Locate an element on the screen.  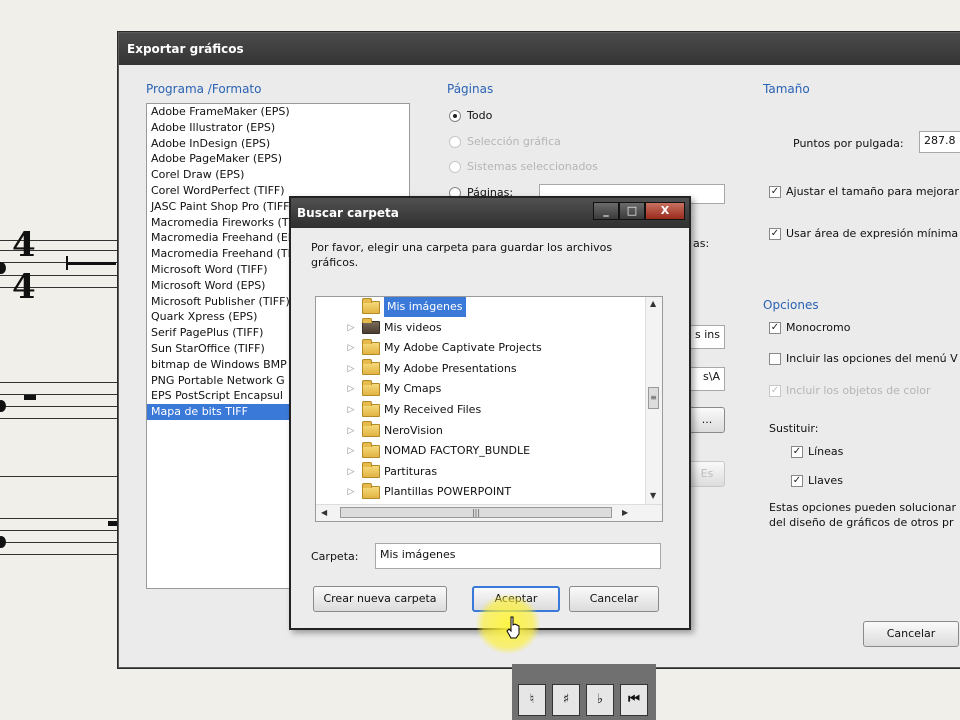
folder-tree-item: ▷ My Adobe Captivate Projects is located at coordinates (429, 348).